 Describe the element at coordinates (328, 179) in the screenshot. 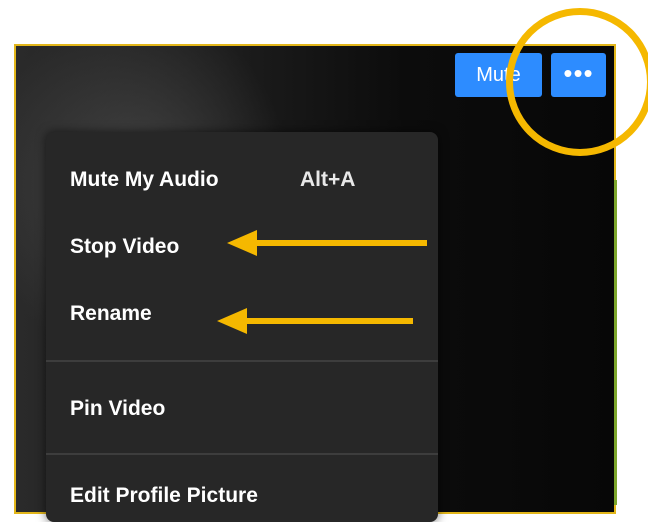

I see `mute-audio-shortcut: Alt+A` at that location.